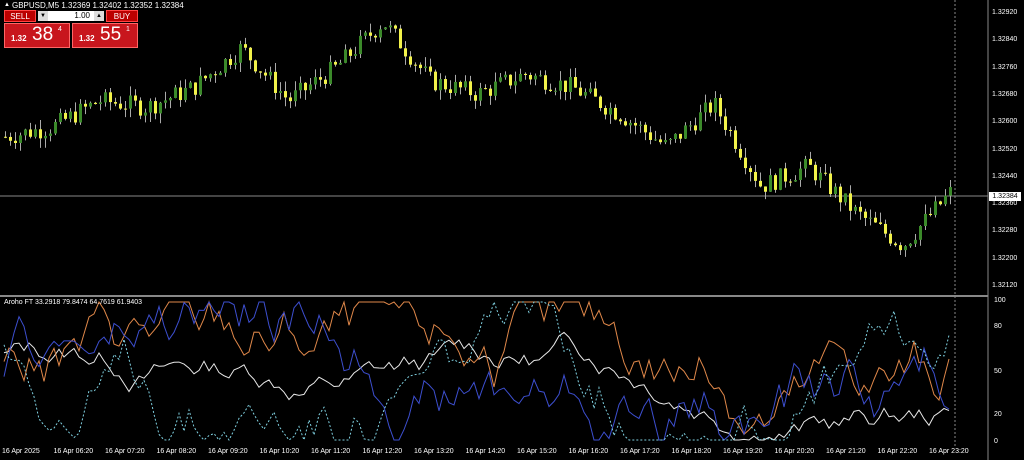 Image resolution: width=1024 pixels, height=460 pixels. I want to click on price-axis-label: 1.32920, so click(1005, 12).